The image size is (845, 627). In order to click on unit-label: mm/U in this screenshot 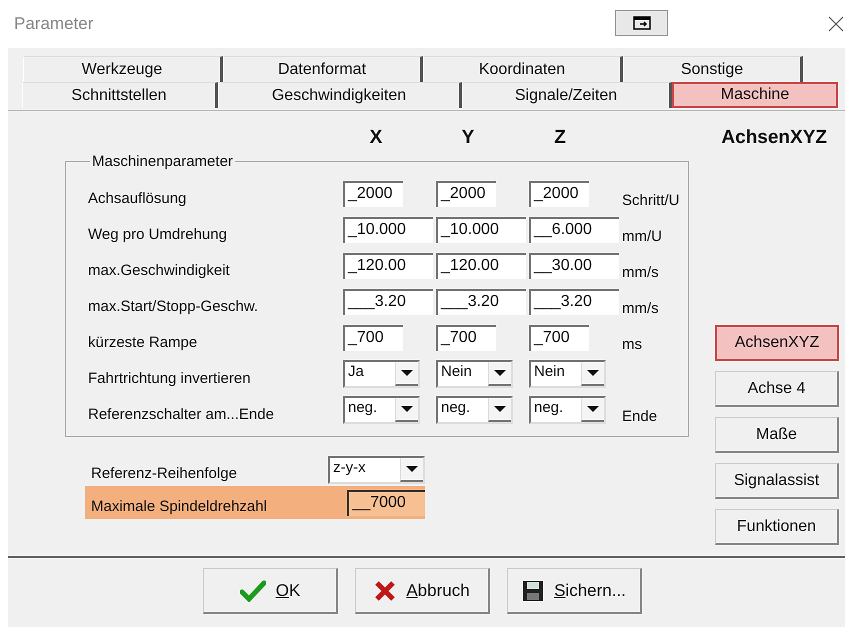, I will do `click(642, 235)`.